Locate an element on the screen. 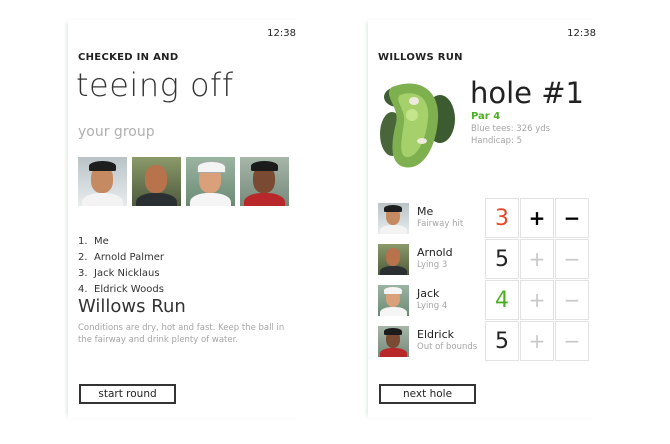  player-status: Lying 4 is located at coordinates (432, 306).